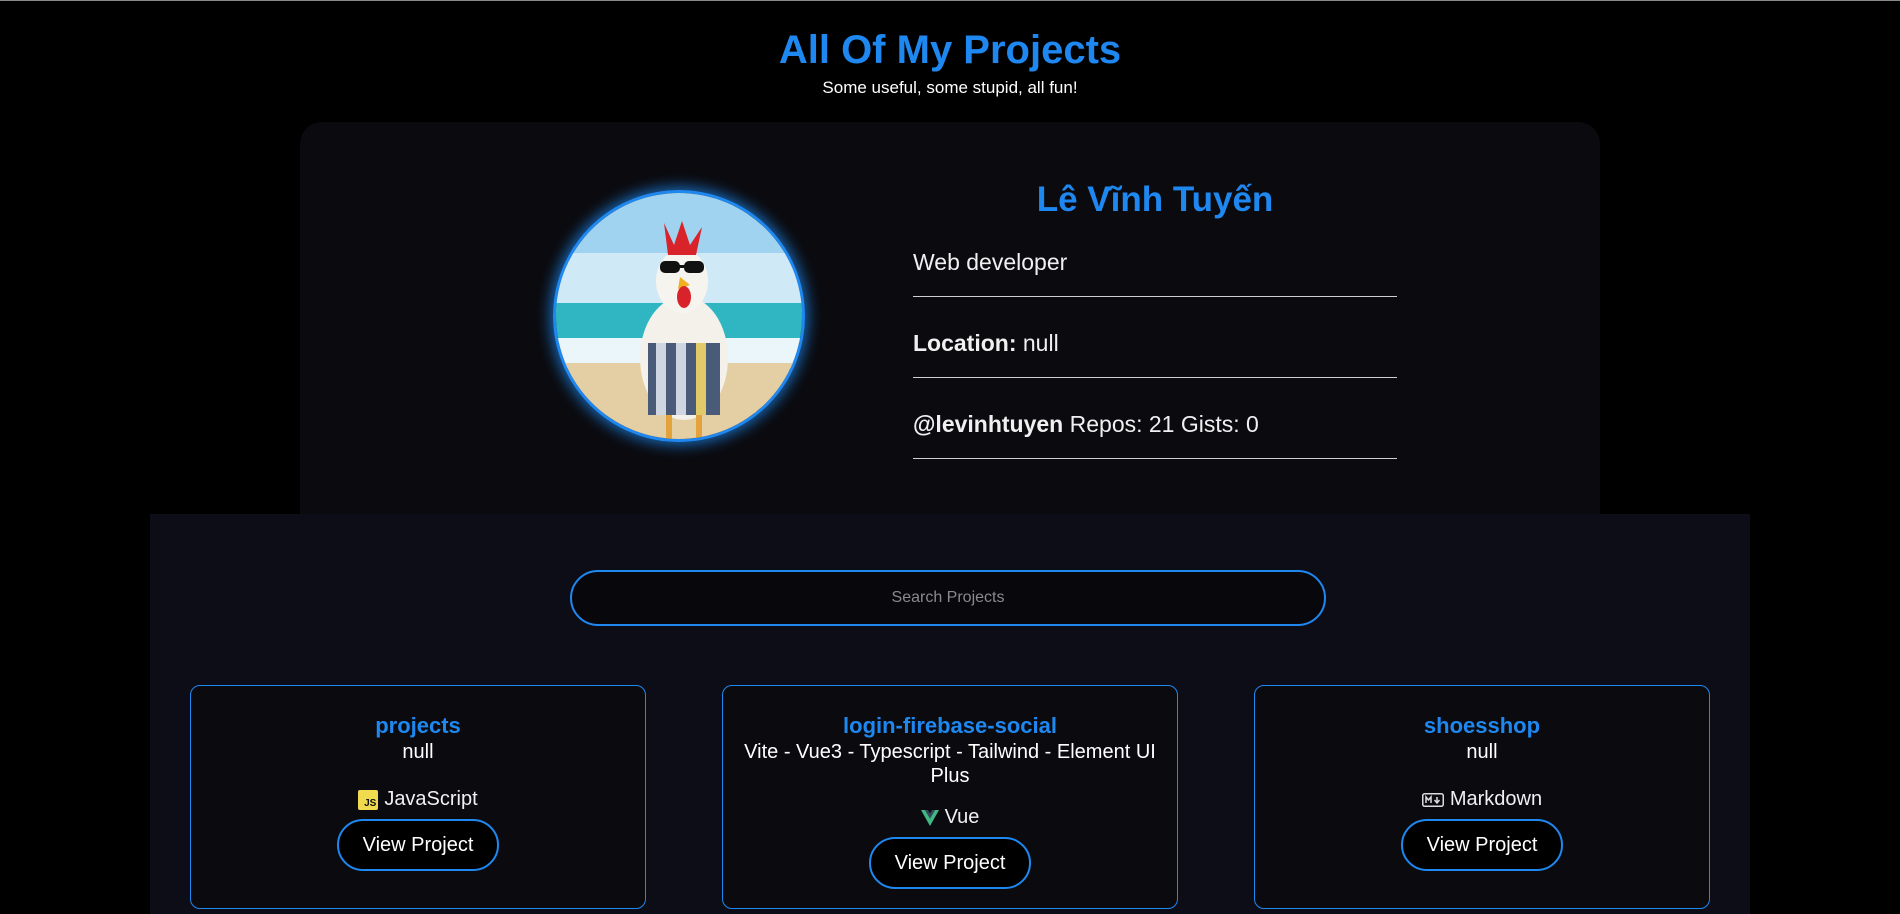 Image resolution: width=1900 pixels, height=914 pixels. I want to click on search-input: Search Projects, so click(948, 598).